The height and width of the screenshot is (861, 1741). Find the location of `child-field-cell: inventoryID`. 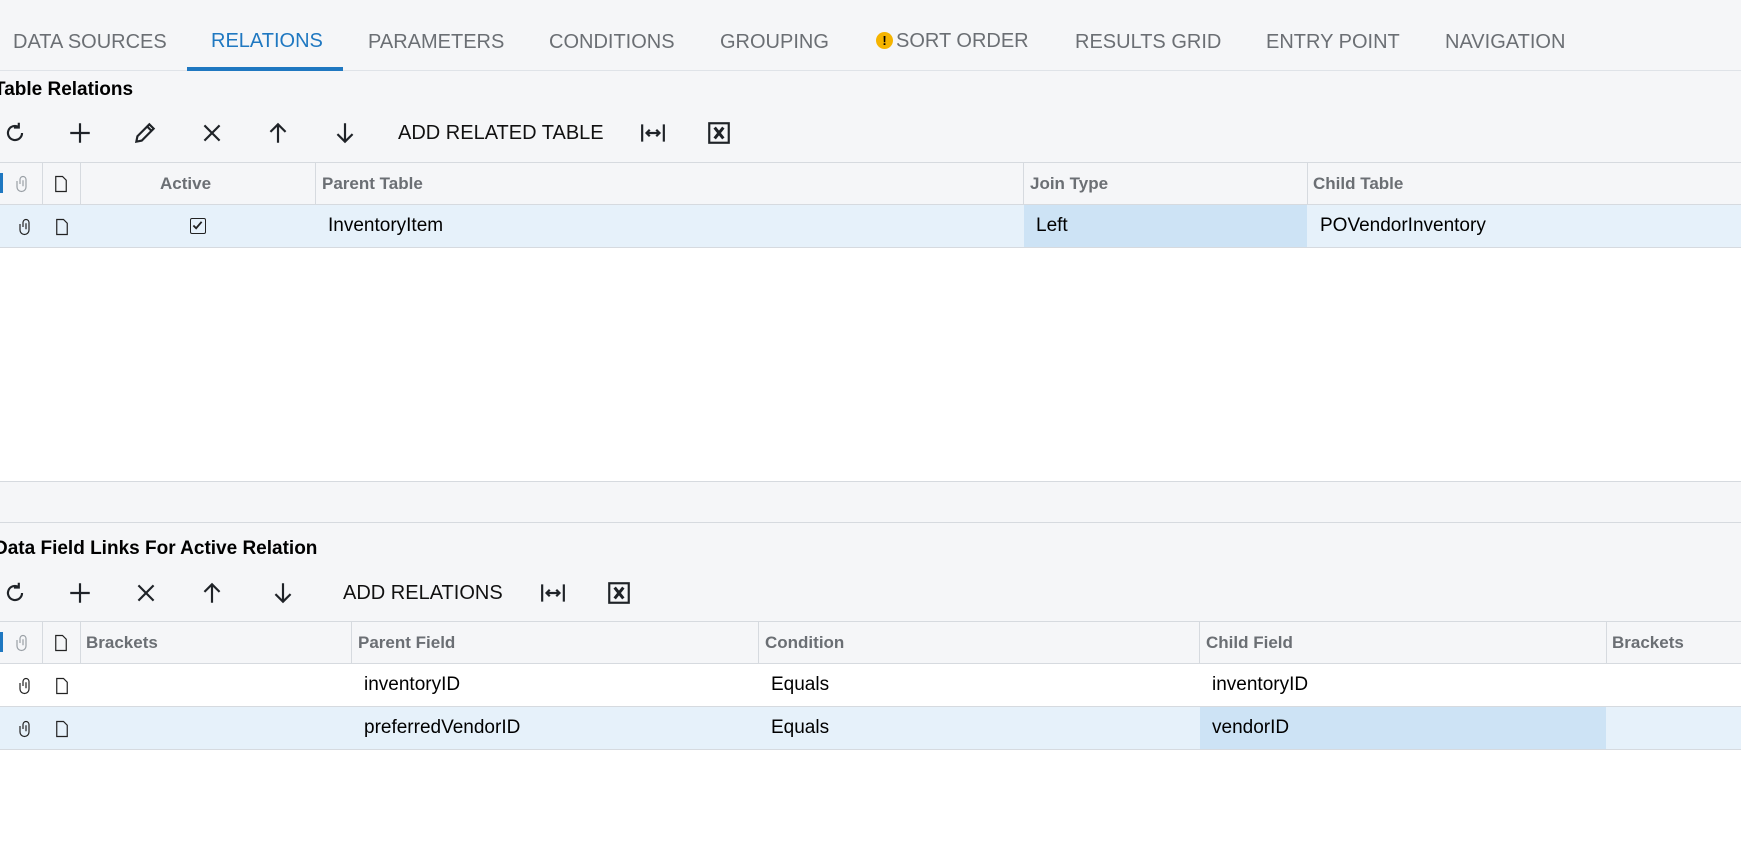

child-field-cell: inventoryID is located at coordinates (1403, 685).